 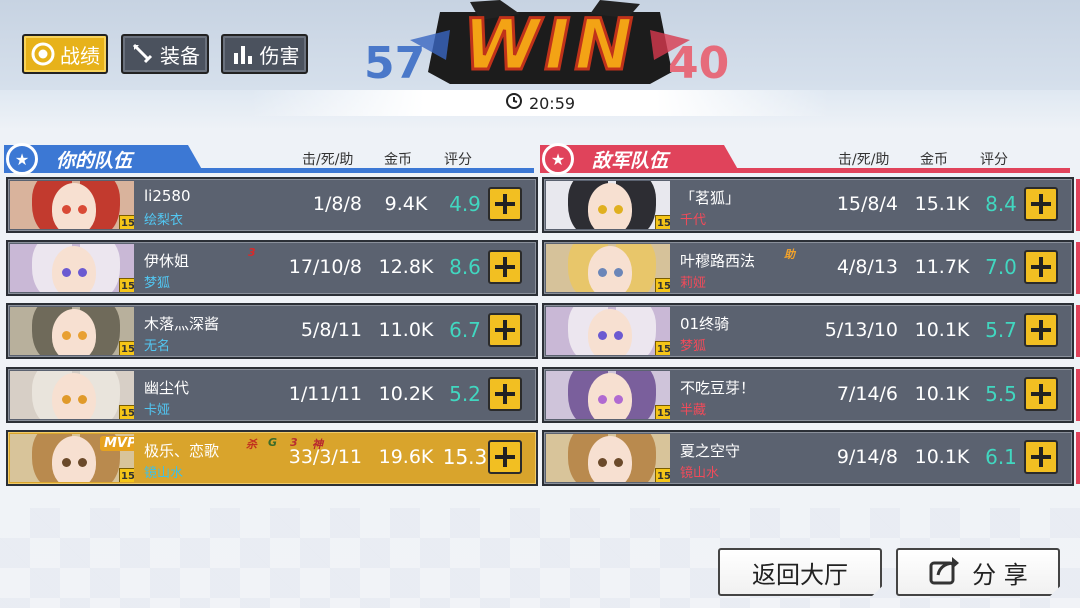 I want to click on enemy-player-row: 15 01终骑 梦狐 5/13/10 10.1K 5.7, so click(x=811, y=331).